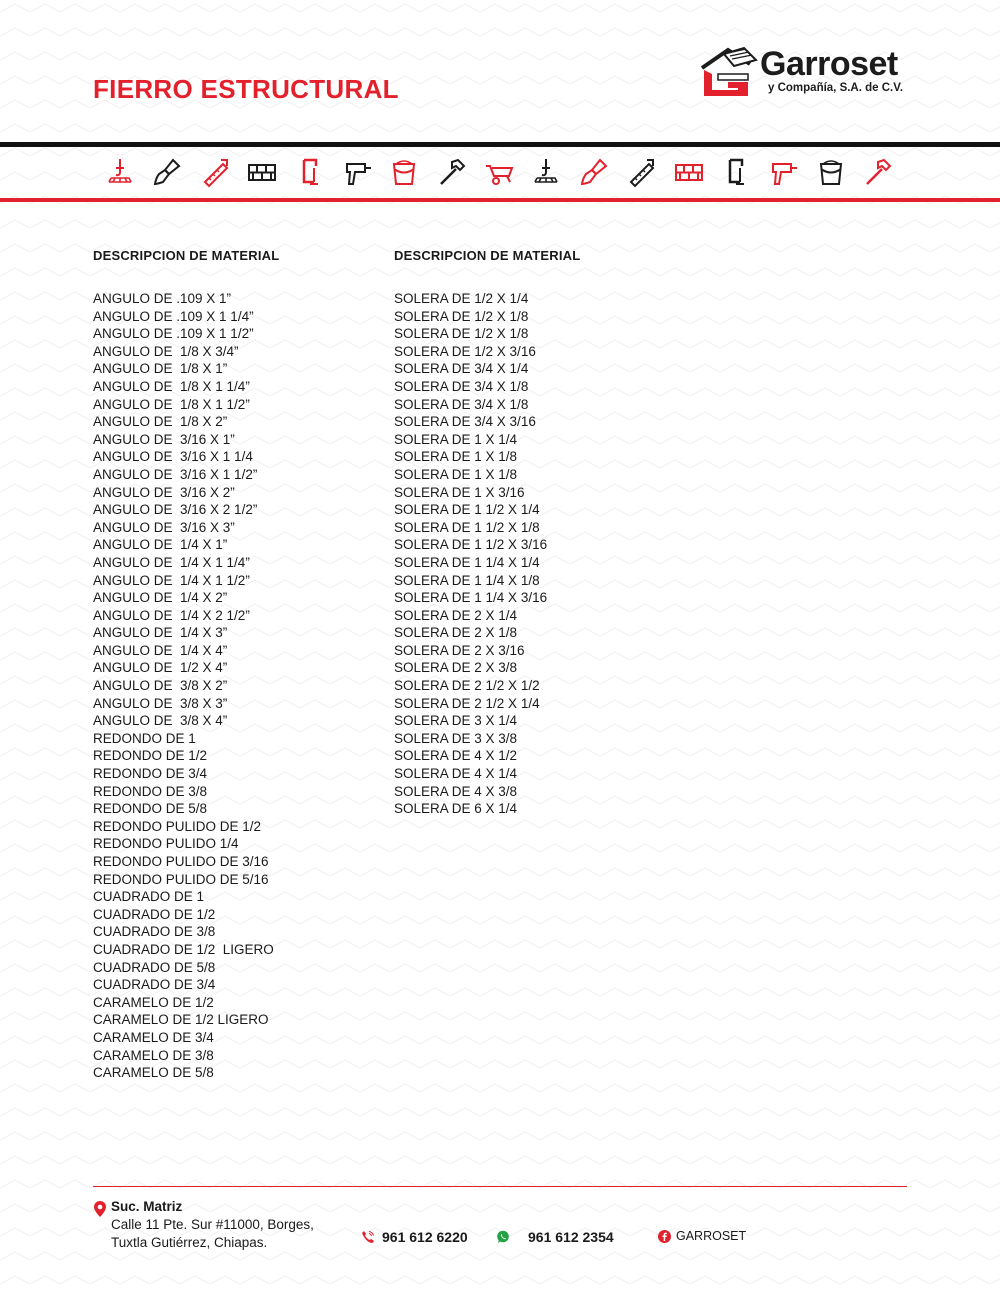 This screenshot has height=1294, width=1000. Describe the element at coordinates (467, 703) in the screenshot. I see `material-item: SOLERA DE 2 1/2 X 1/4` at that location.